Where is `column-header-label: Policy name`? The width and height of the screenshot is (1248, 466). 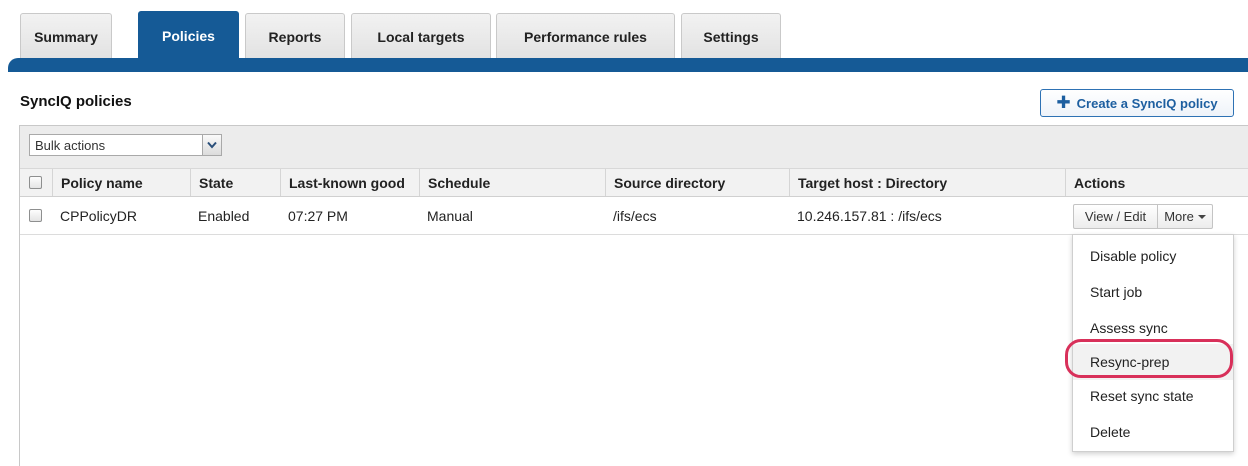 column-header-label: Policy name is located at coordinates (102, 182).